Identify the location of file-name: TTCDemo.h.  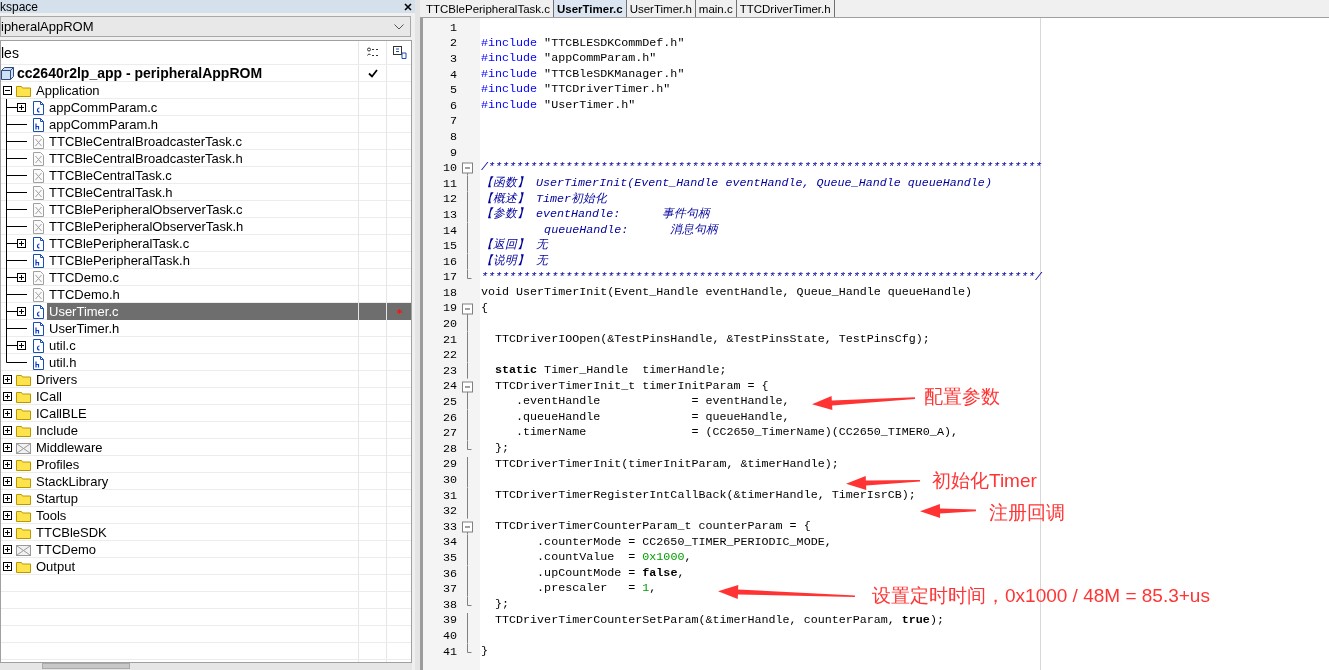
(202, 294).